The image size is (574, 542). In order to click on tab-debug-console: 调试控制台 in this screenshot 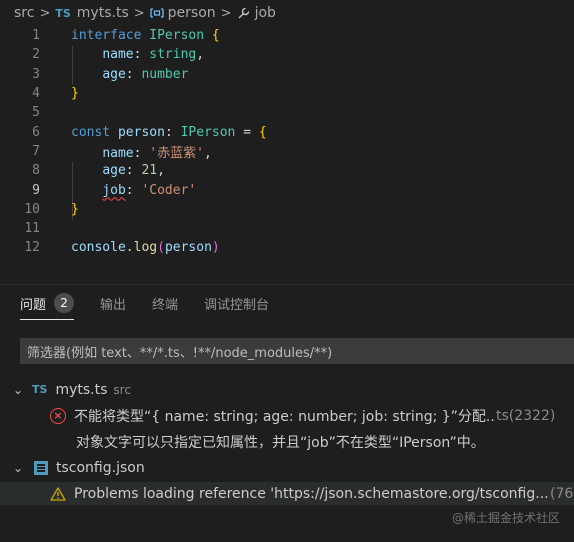, I will do `click(236, 303)`.